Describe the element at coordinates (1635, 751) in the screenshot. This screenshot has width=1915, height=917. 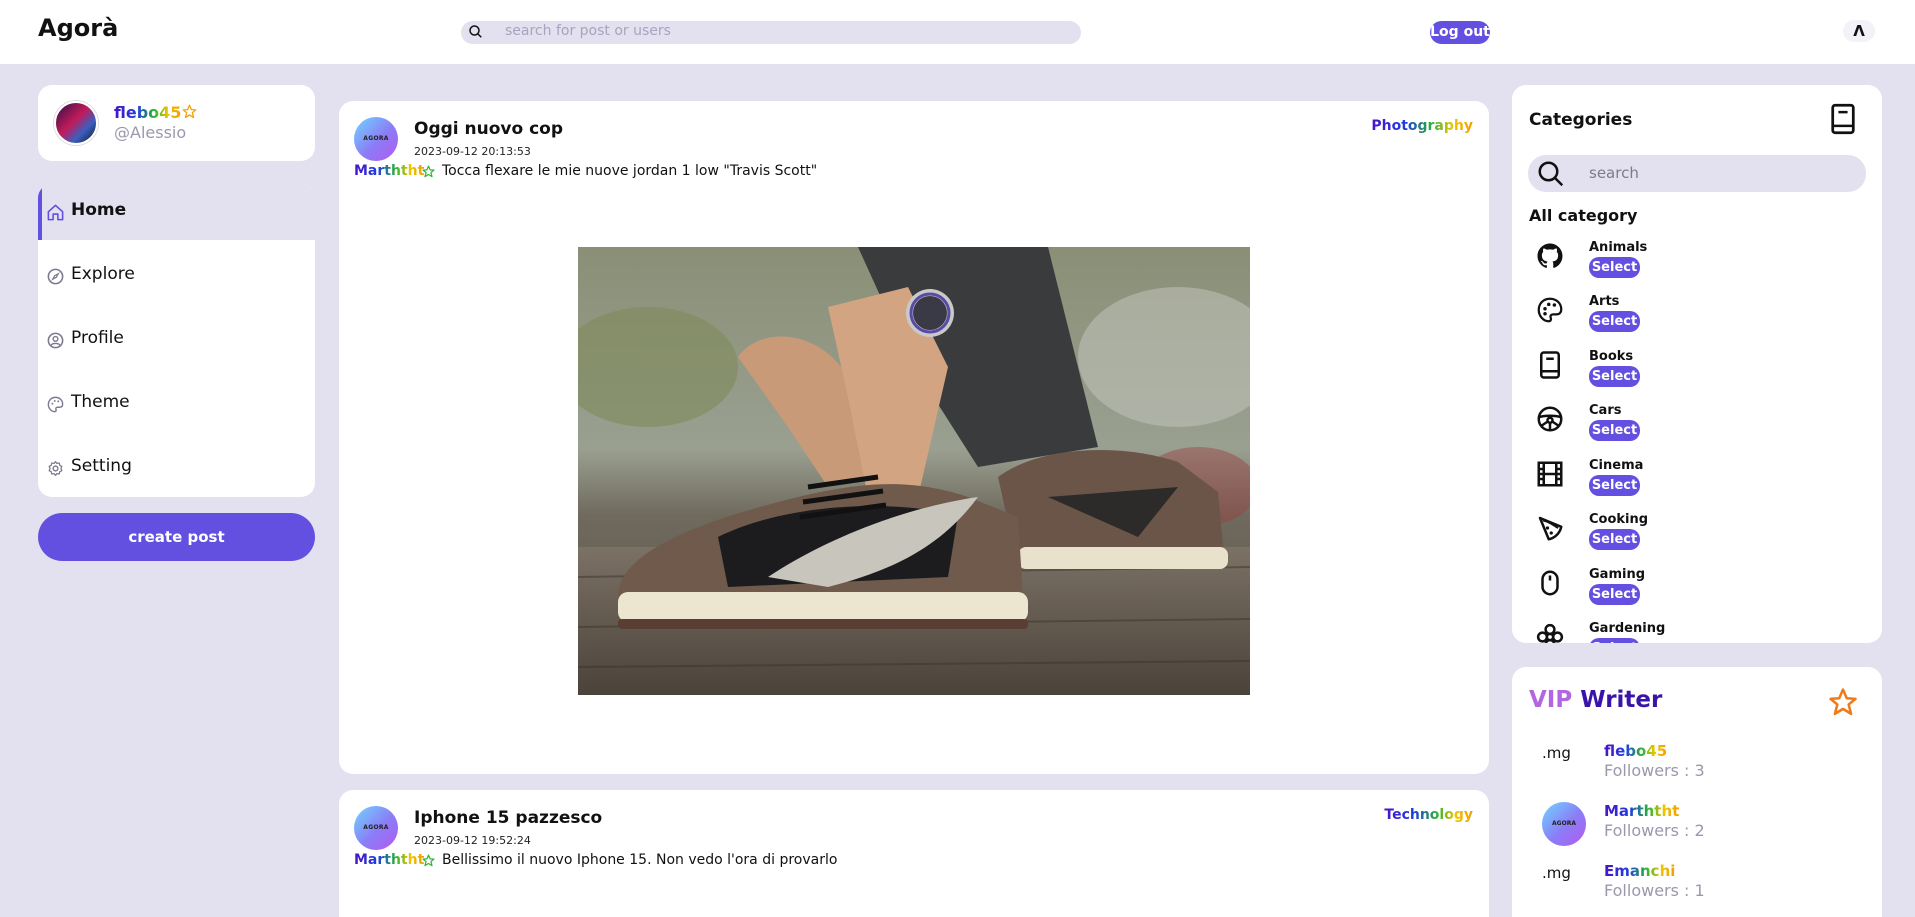
I see `writer-name: flebo45` at that location.